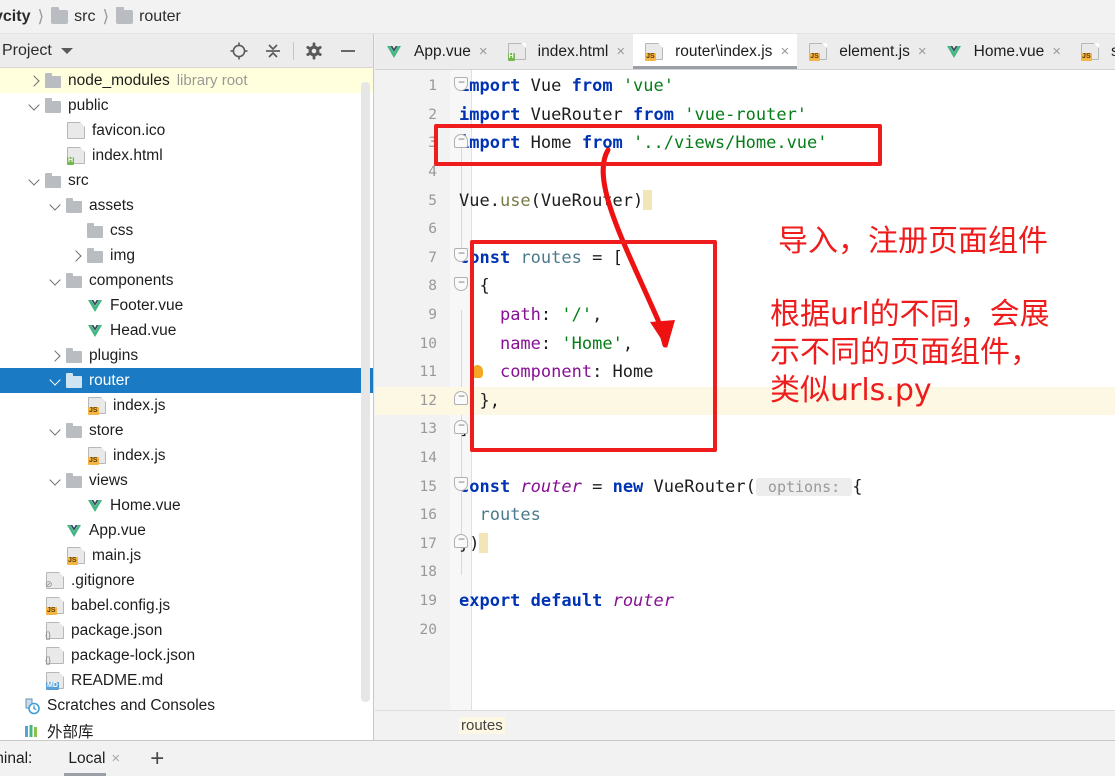 Image resolution: width=1115 pixels, height=776 pixels. Describe the element at coordinates (432, 229) in the screenshot. I see `line-number: 6` at that location.